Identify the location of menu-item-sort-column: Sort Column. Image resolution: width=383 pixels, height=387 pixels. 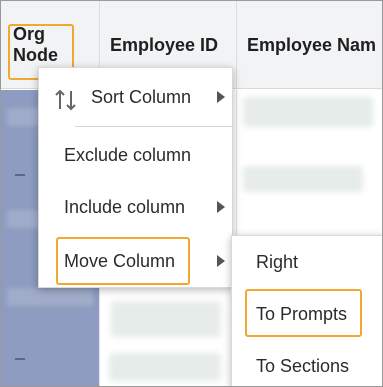
(136, 97).